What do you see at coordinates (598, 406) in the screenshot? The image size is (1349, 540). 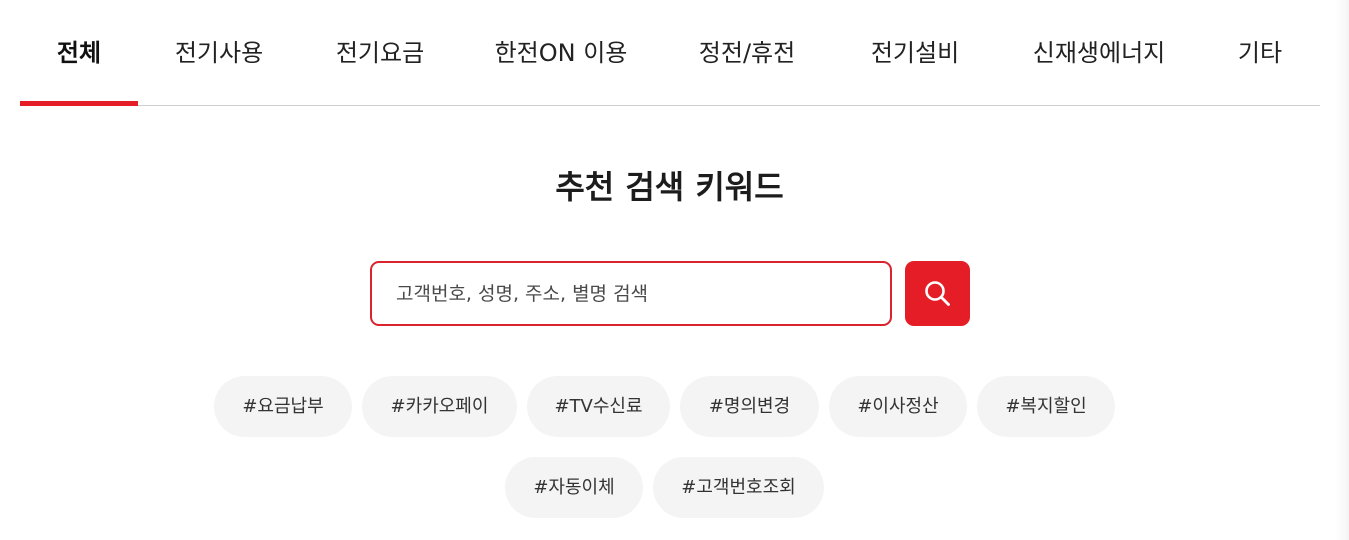 I see `keyword-chip: #TV수신료` at bounding box center [598, 406].